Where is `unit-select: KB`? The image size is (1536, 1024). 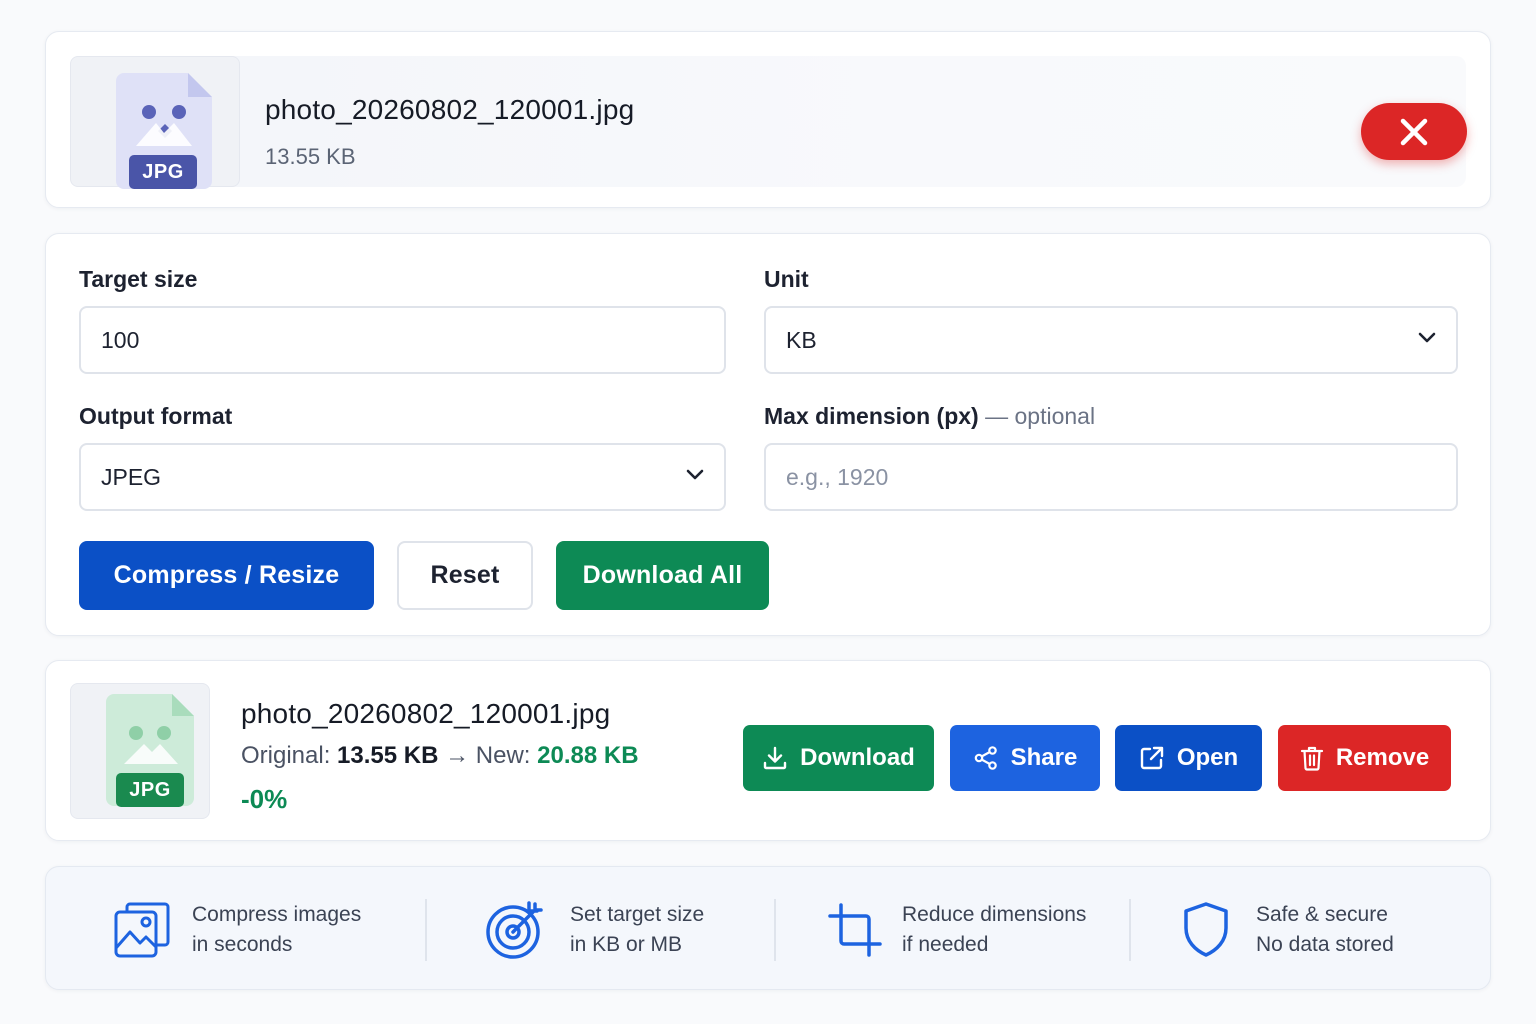 unit-select: KB is located at coordinates (1111, 340).